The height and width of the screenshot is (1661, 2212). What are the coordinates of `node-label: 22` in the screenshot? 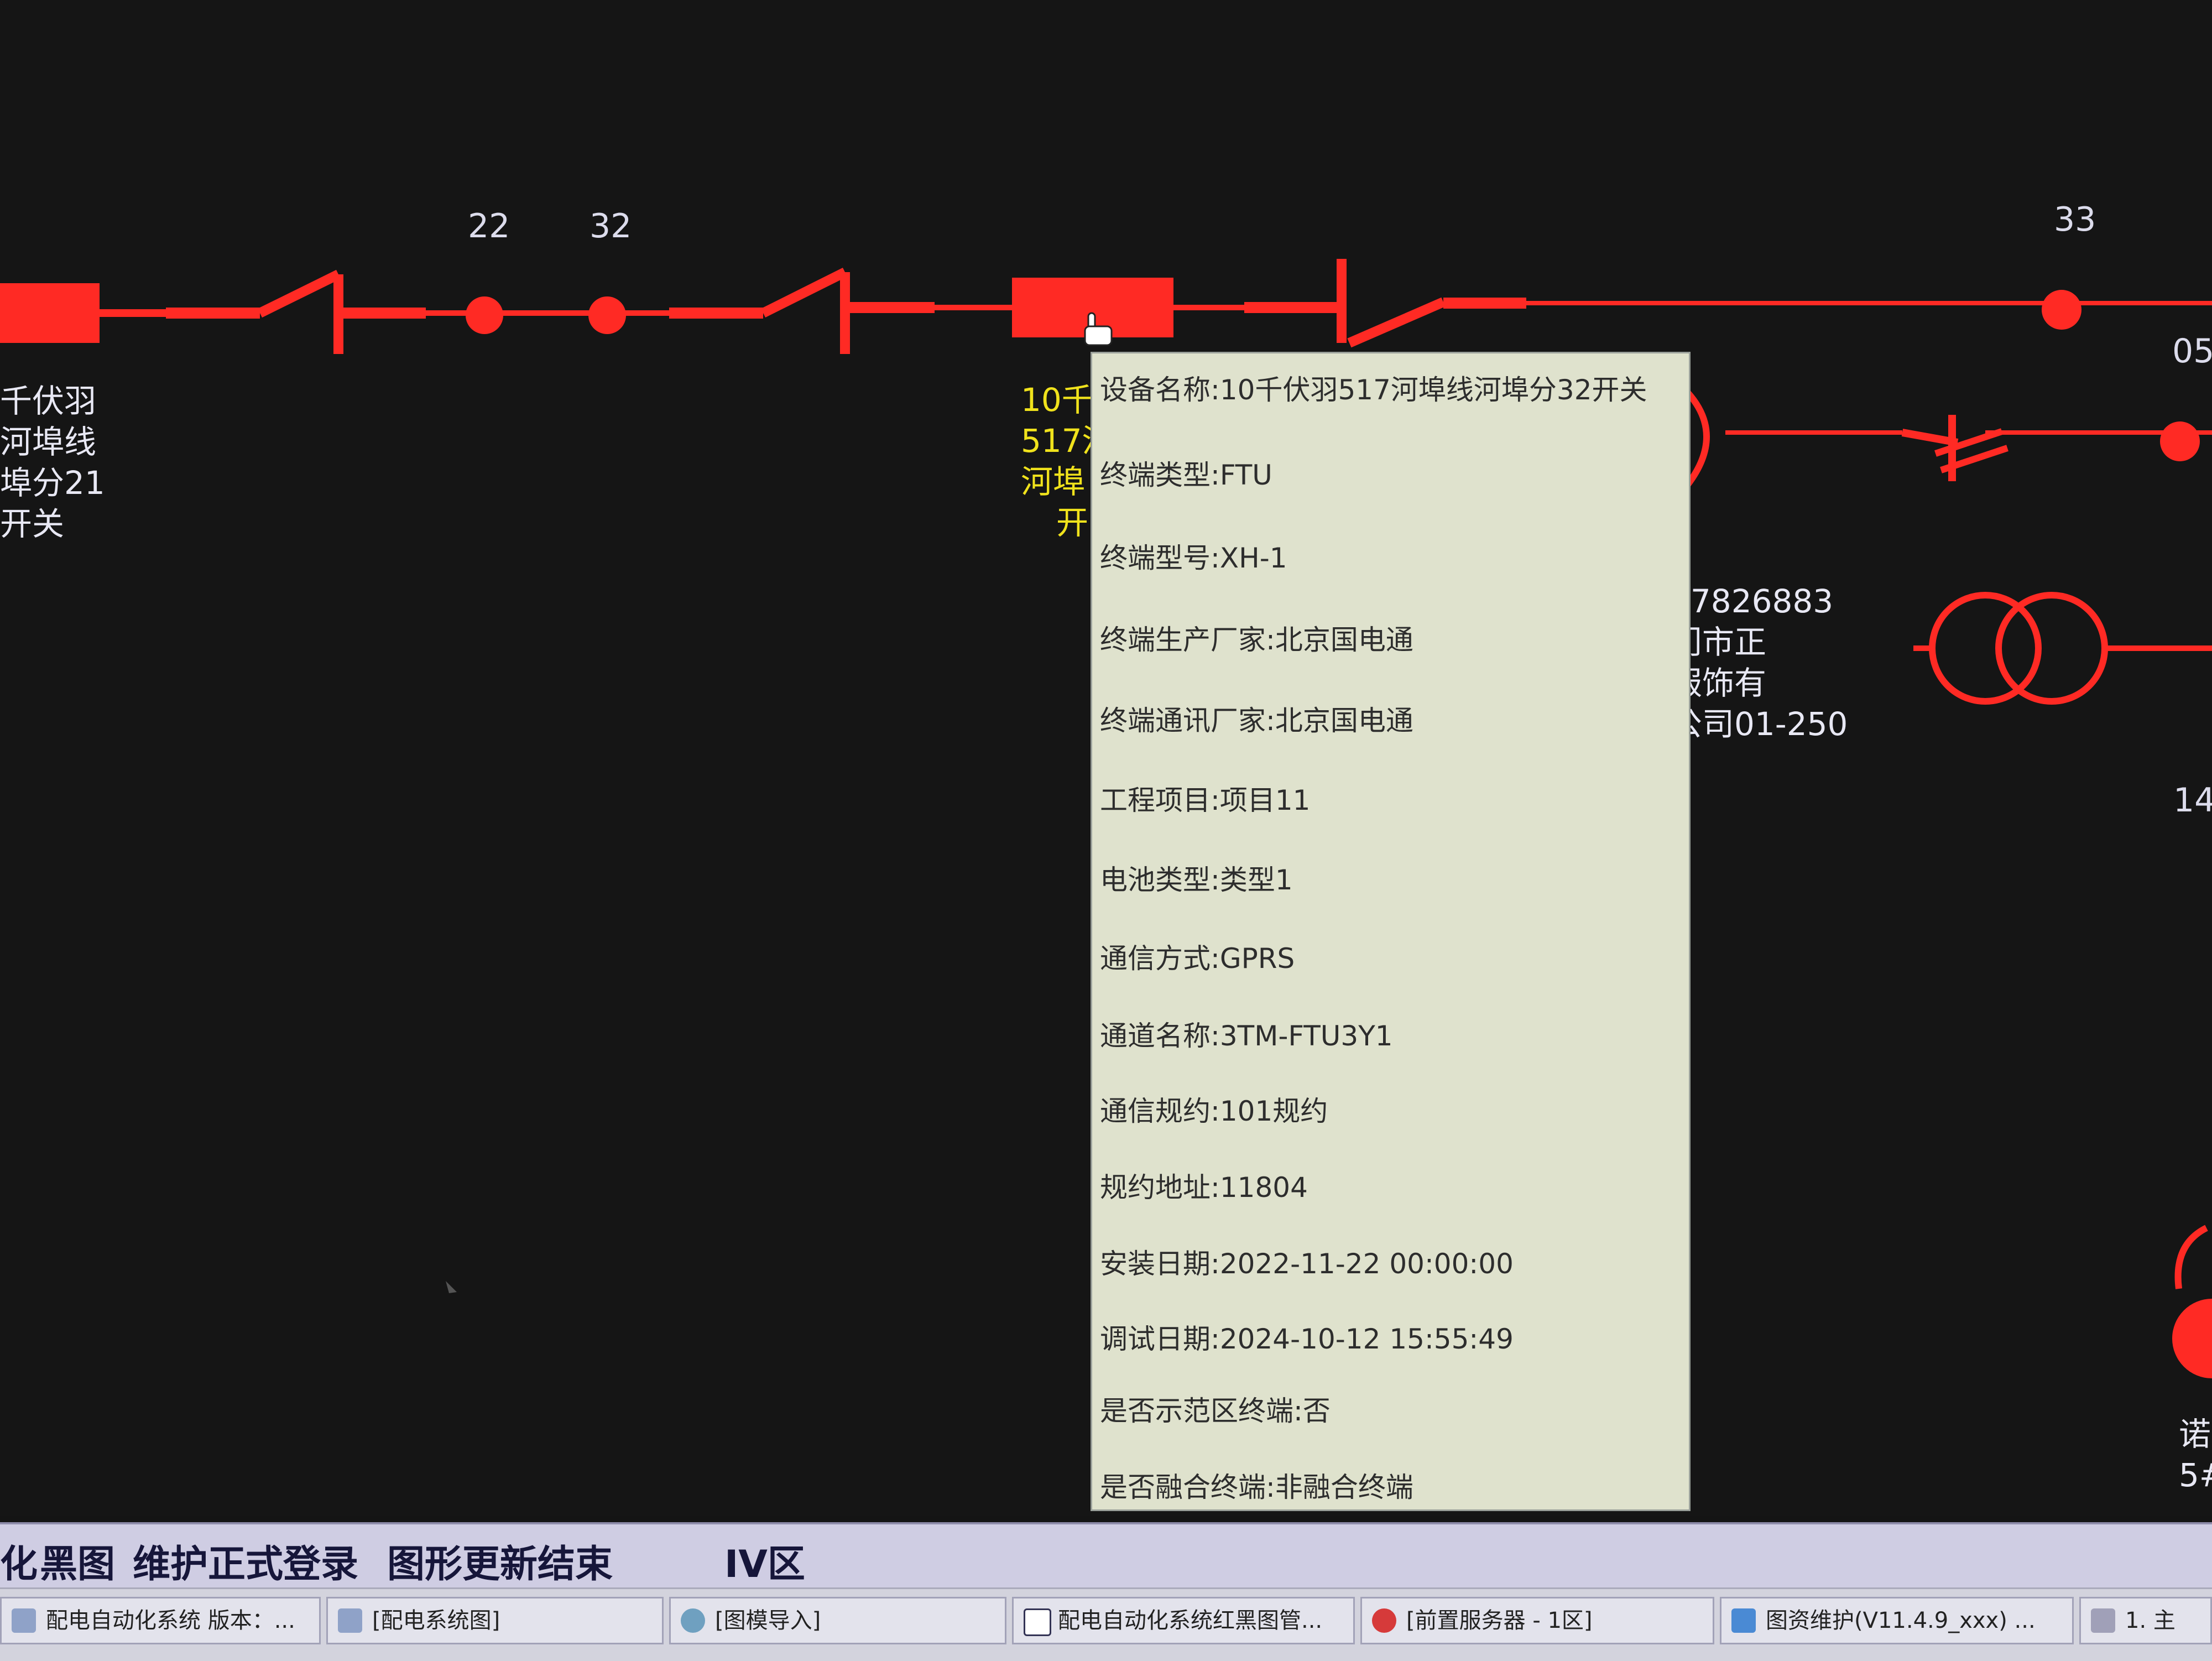 It's located at (489, 226).